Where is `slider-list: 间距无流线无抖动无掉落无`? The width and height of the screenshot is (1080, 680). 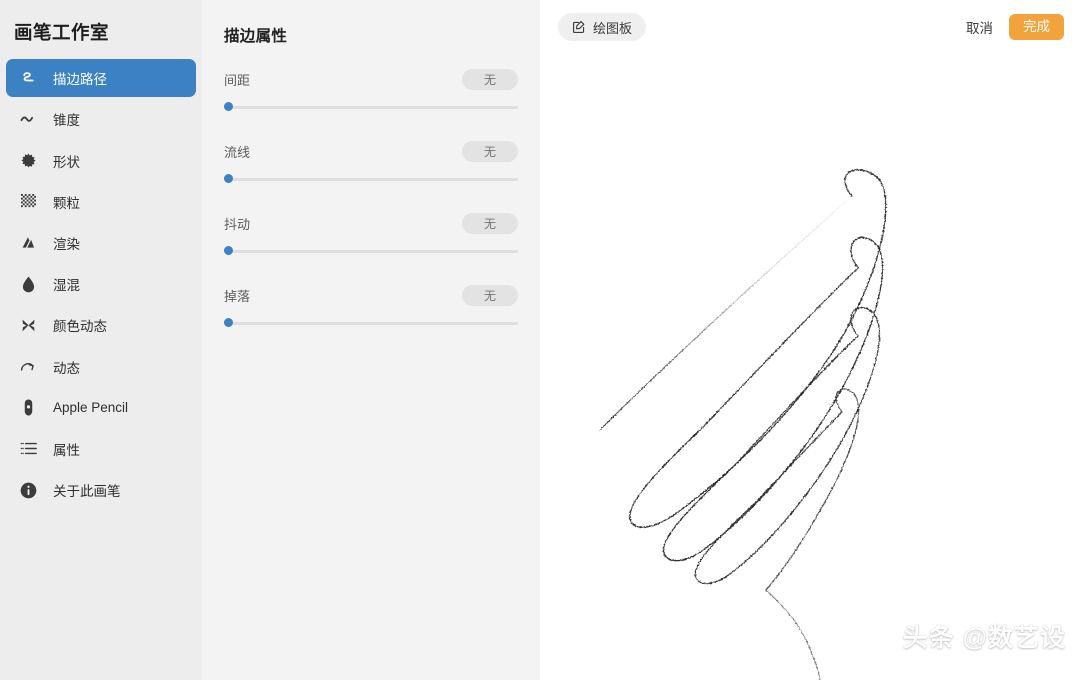 slider-list: 间距无流线无抖动无掉落无 is located at coordinates (371, 198).